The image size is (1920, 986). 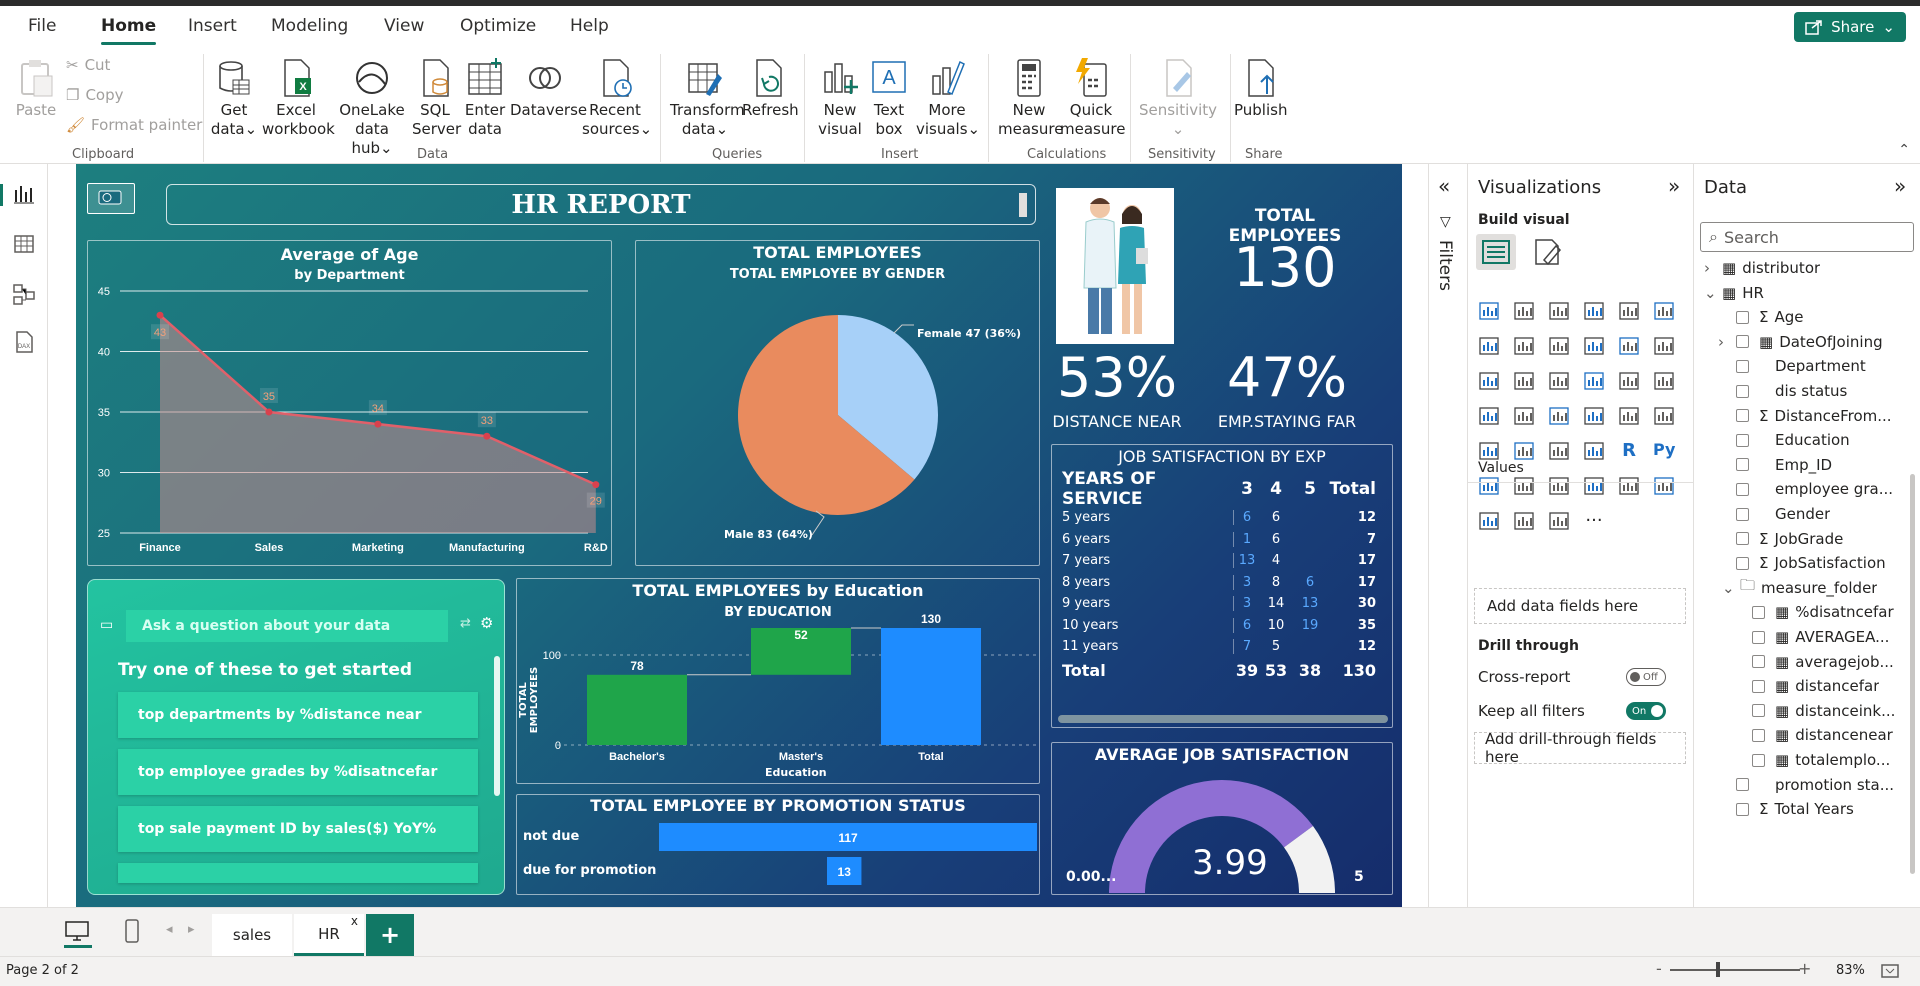 What do you see at coordinates (548, 89) in the screenshot?
I see `dataverse-button: Dataverse` at bounding box center [548, 89].